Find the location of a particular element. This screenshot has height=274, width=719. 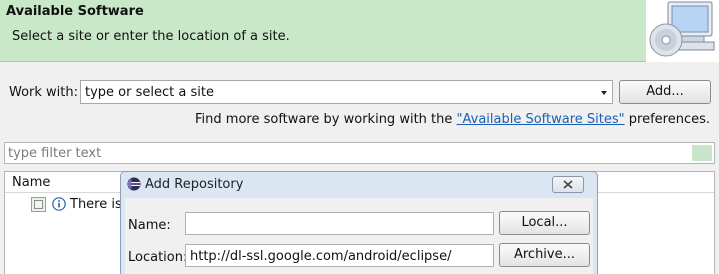

row-checkbox is located at coordinates (38, 204).